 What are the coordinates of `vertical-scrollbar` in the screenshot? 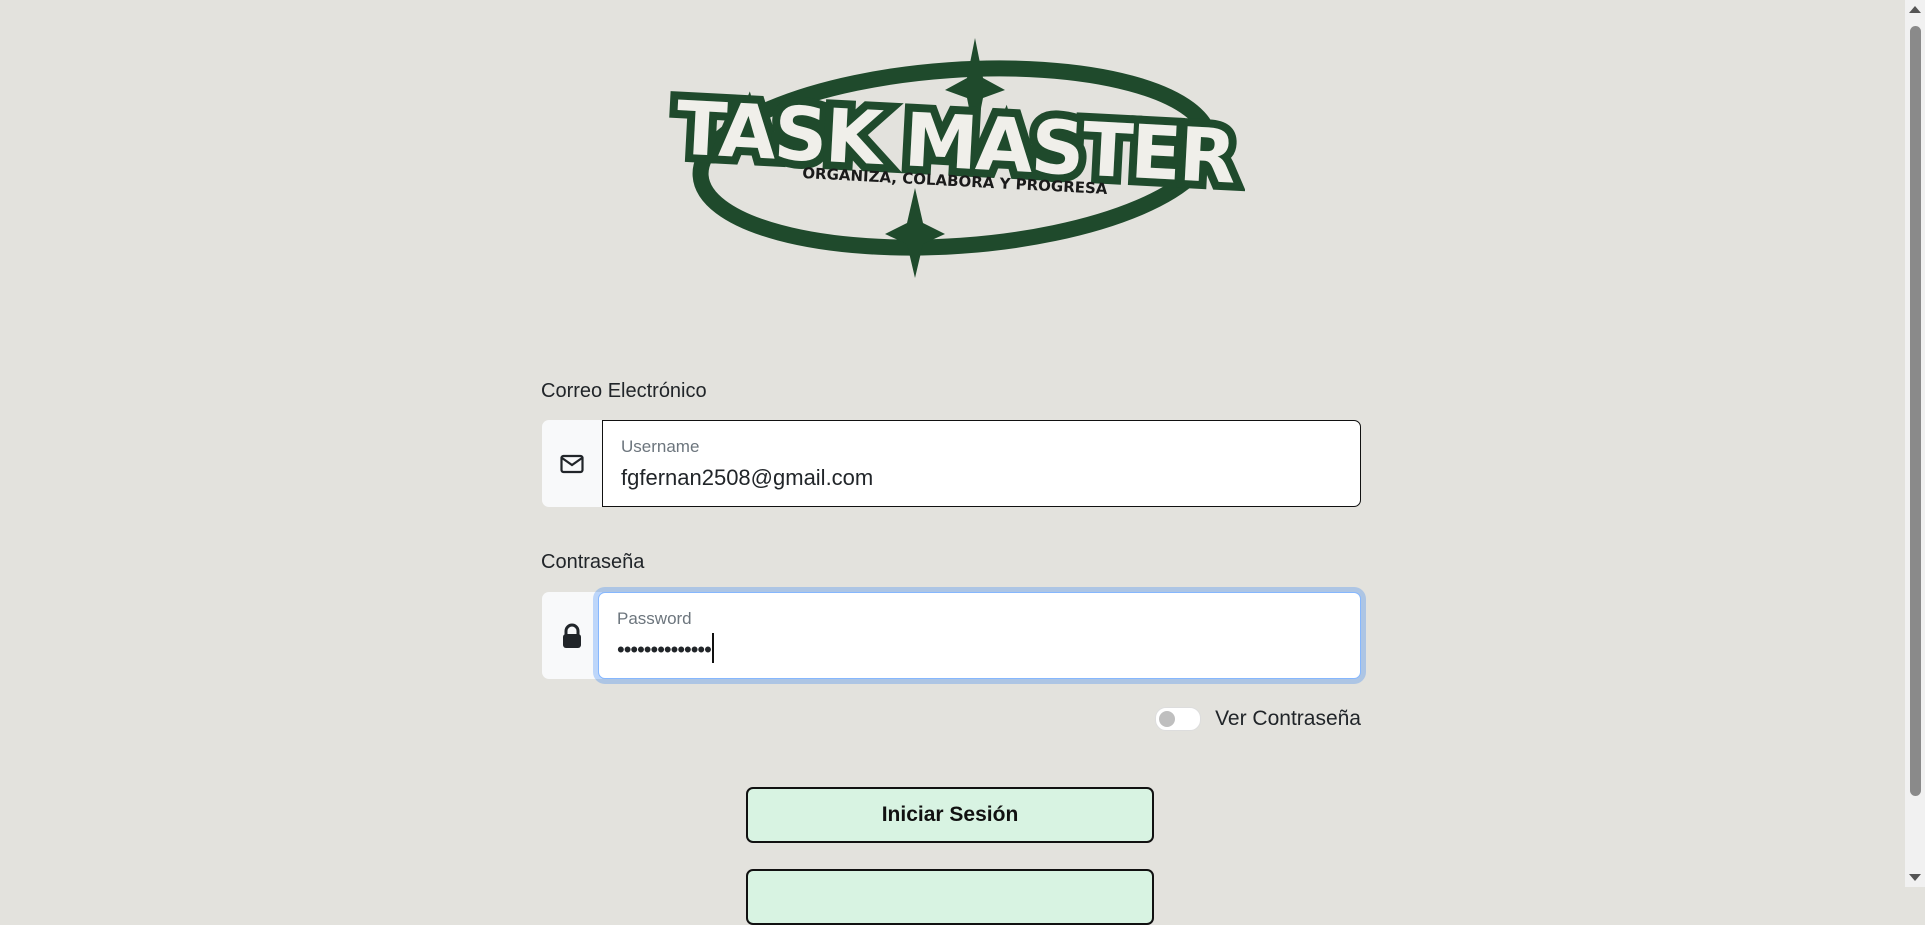 It's located at (1915, 443).